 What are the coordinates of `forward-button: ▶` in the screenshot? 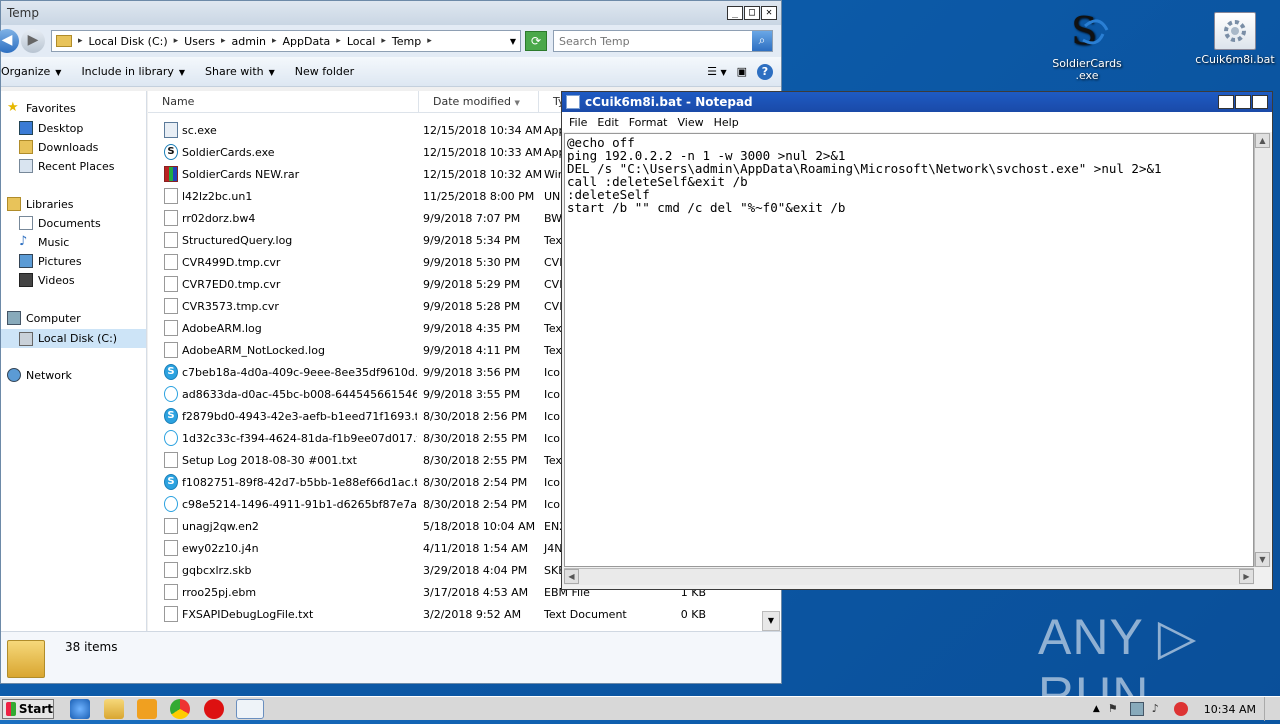 It's located at (33, 41).